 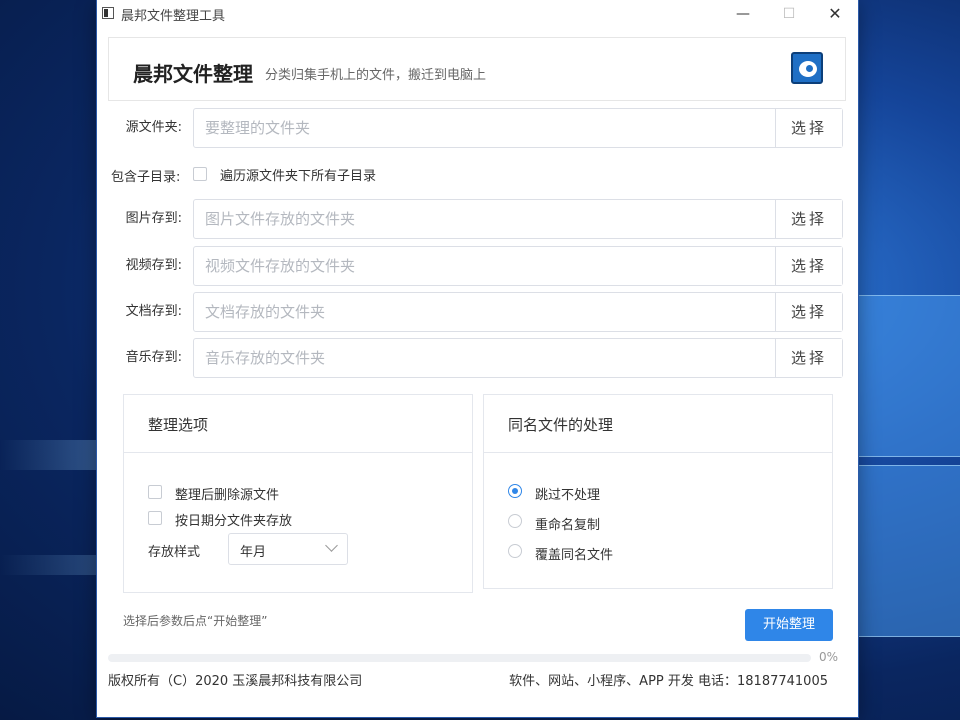 I want to click on video-folder-input, so click(x=489, y=266).